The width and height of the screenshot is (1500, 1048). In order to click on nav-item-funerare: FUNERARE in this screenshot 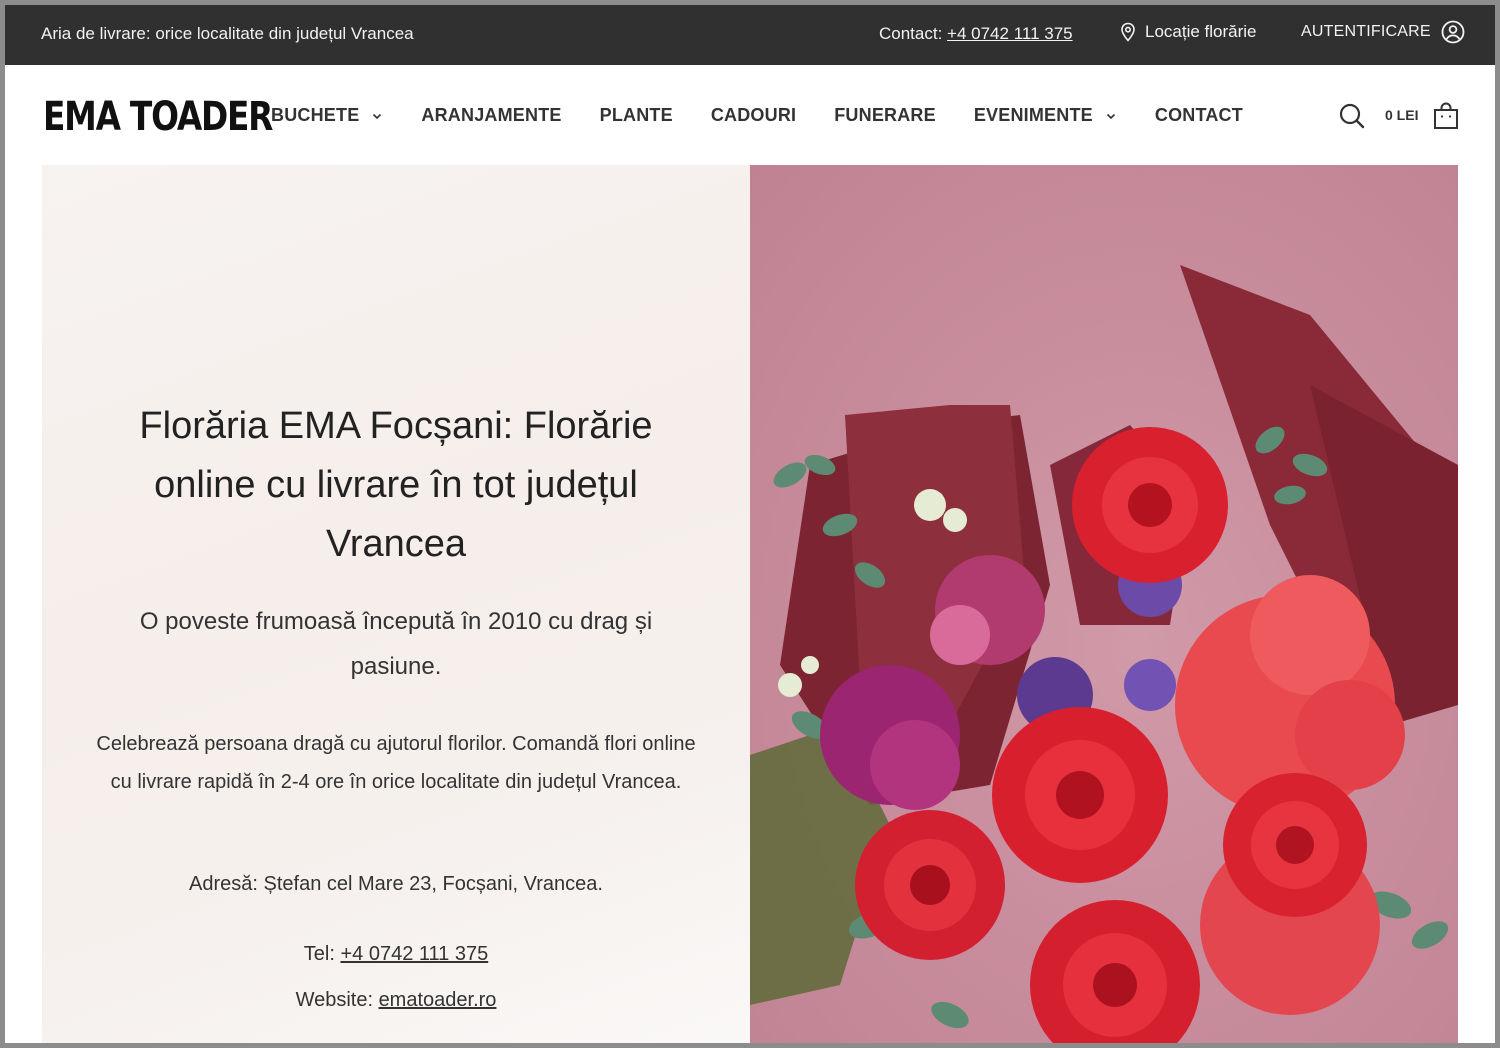, I will do `click(885, 115)`.